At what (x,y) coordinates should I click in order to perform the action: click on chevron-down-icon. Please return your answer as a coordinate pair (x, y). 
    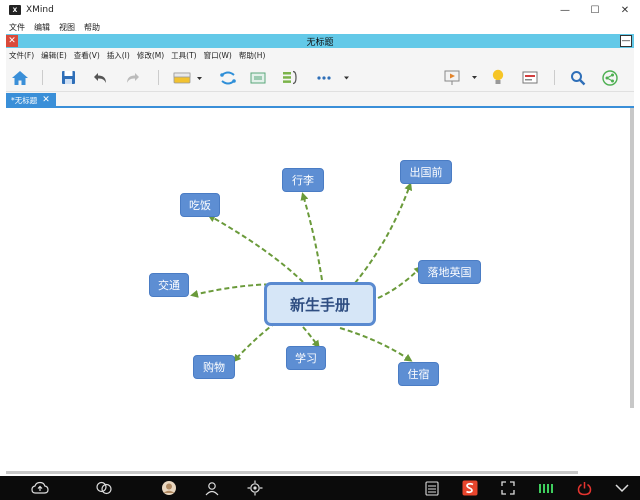
    Looking at the image, I should click on (622, 488).